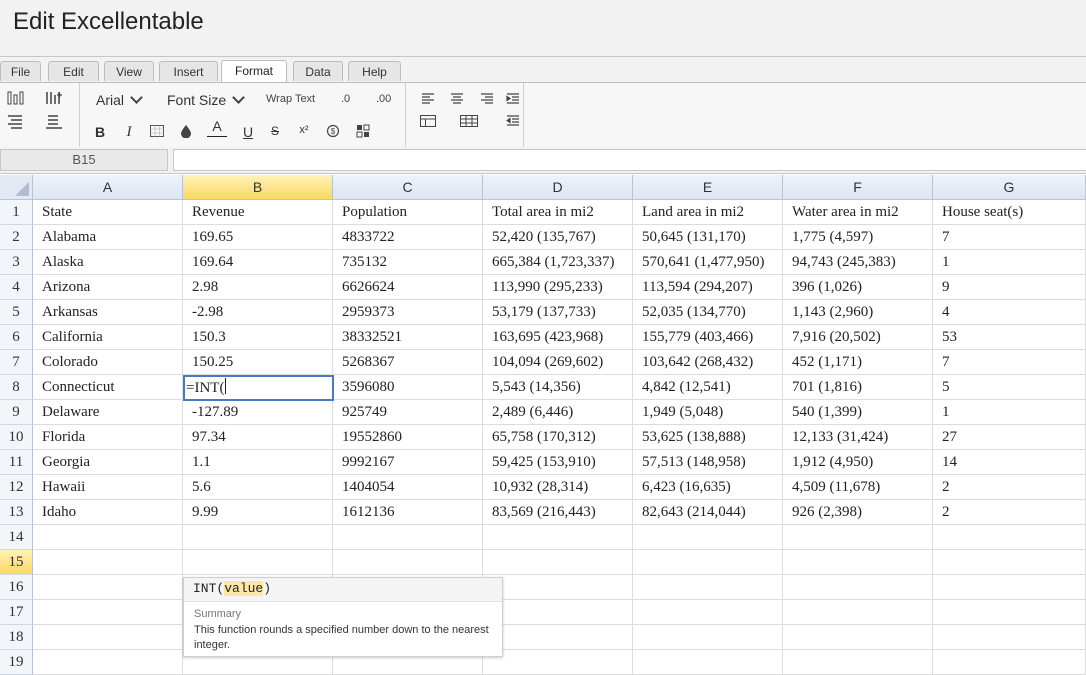 The image size is (1086, 675). What do you see at coordinates (1009, 312) in the screenshot?
I see `cell-g5: 4` at bounding box center [1009, 312].